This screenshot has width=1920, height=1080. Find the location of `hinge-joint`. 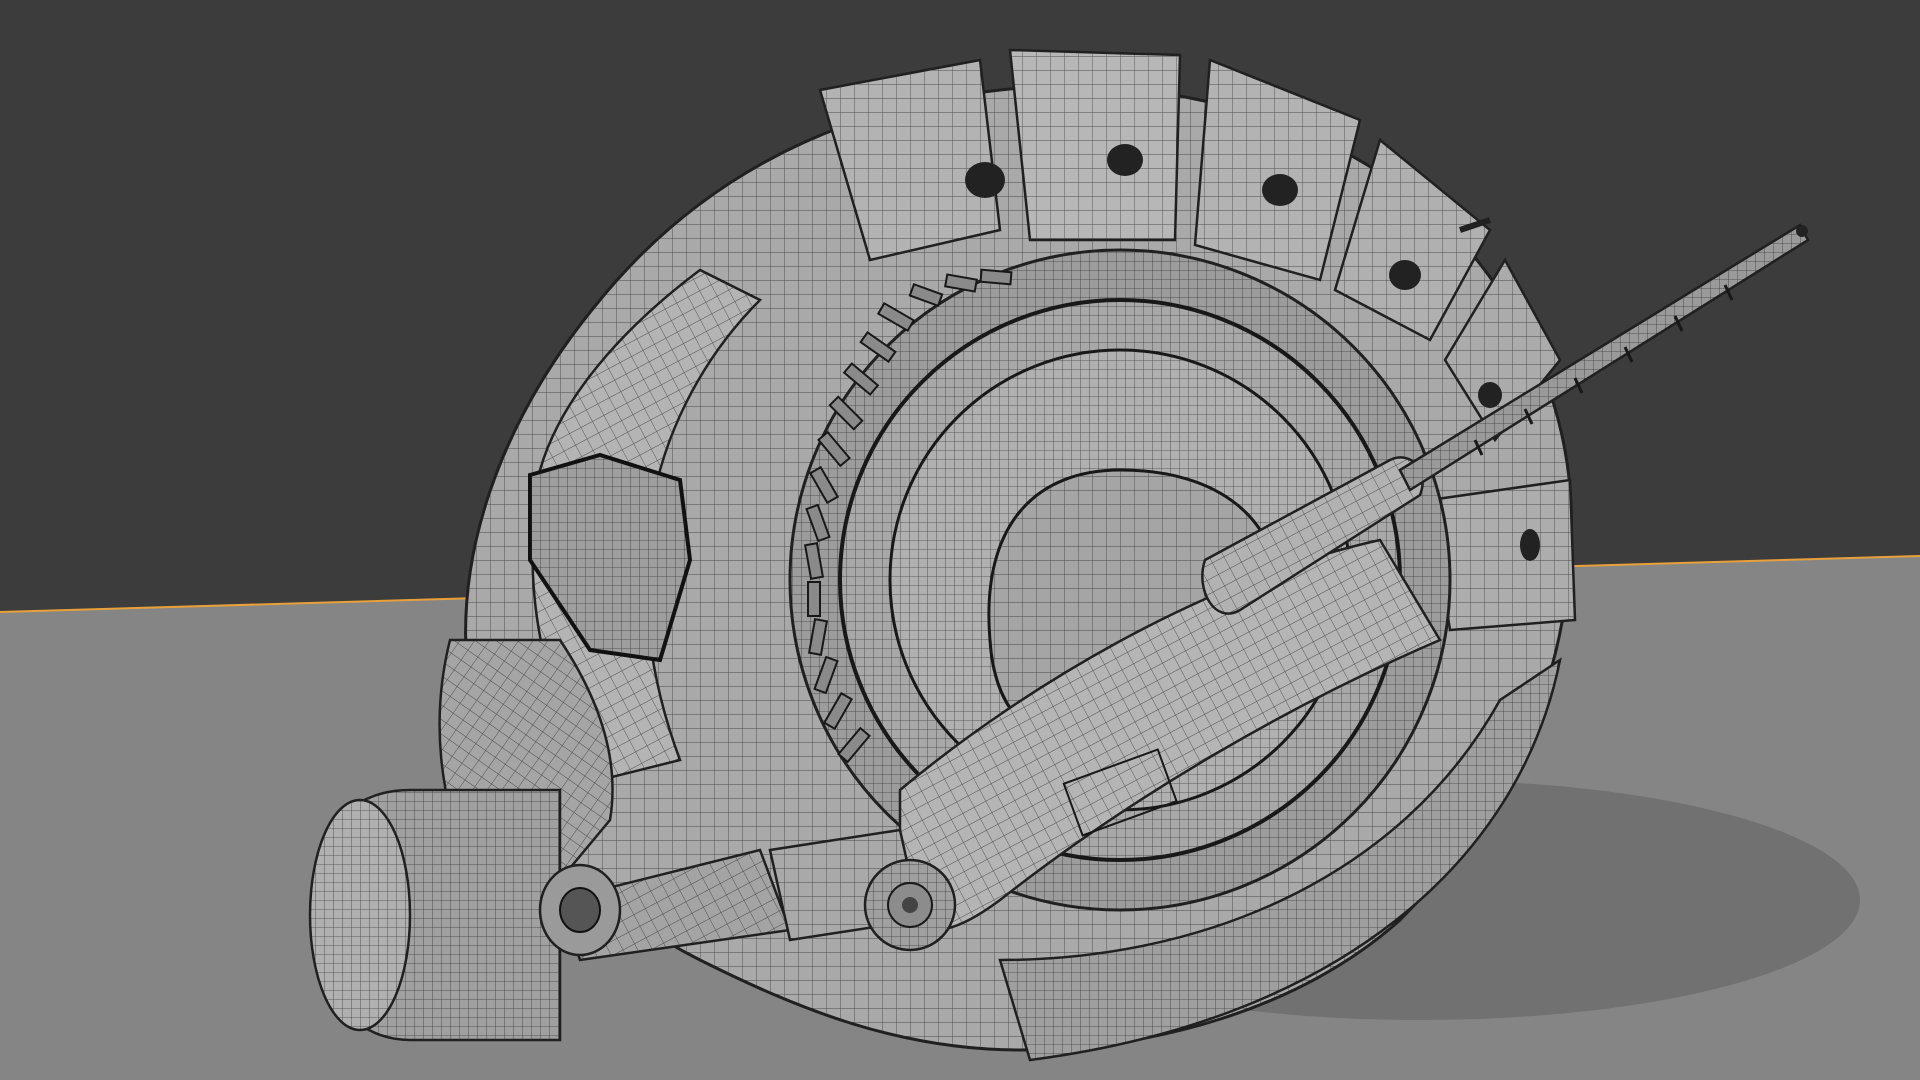

hinge-joint is located at coordinates (910, 905).